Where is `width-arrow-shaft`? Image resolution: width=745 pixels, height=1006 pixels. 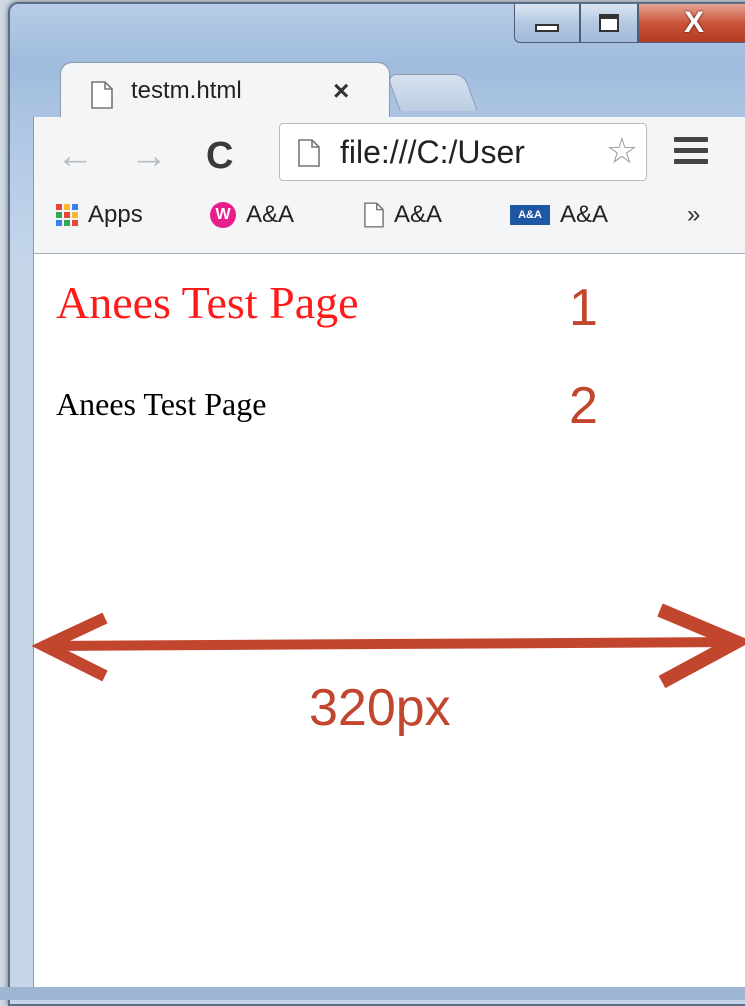
width-arrow-shaft is located at coordinates (390, 644).